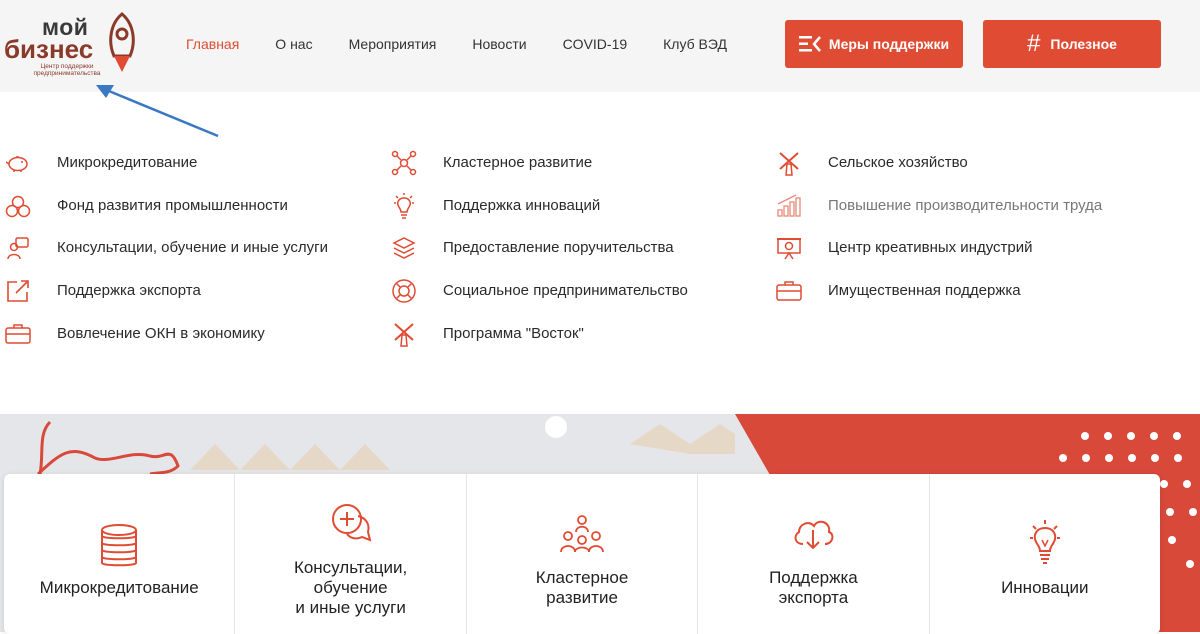 Image resolution: width=1200 pixels, height=634 pixels. What do you see at coordinates (122, 42) in the screenshot?
I see `rocket-logo-icon` at bounding box center [122, 42].